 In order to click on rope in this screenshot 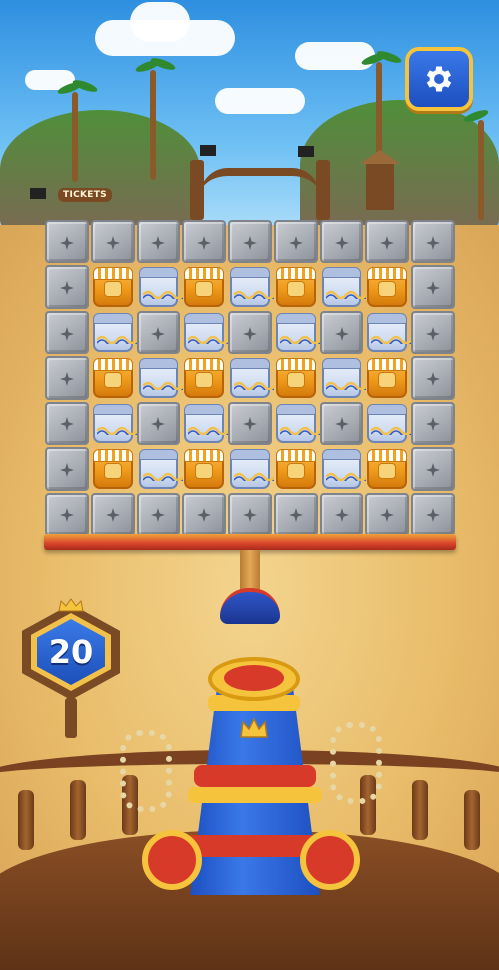, I will do `click(146, 771)`.